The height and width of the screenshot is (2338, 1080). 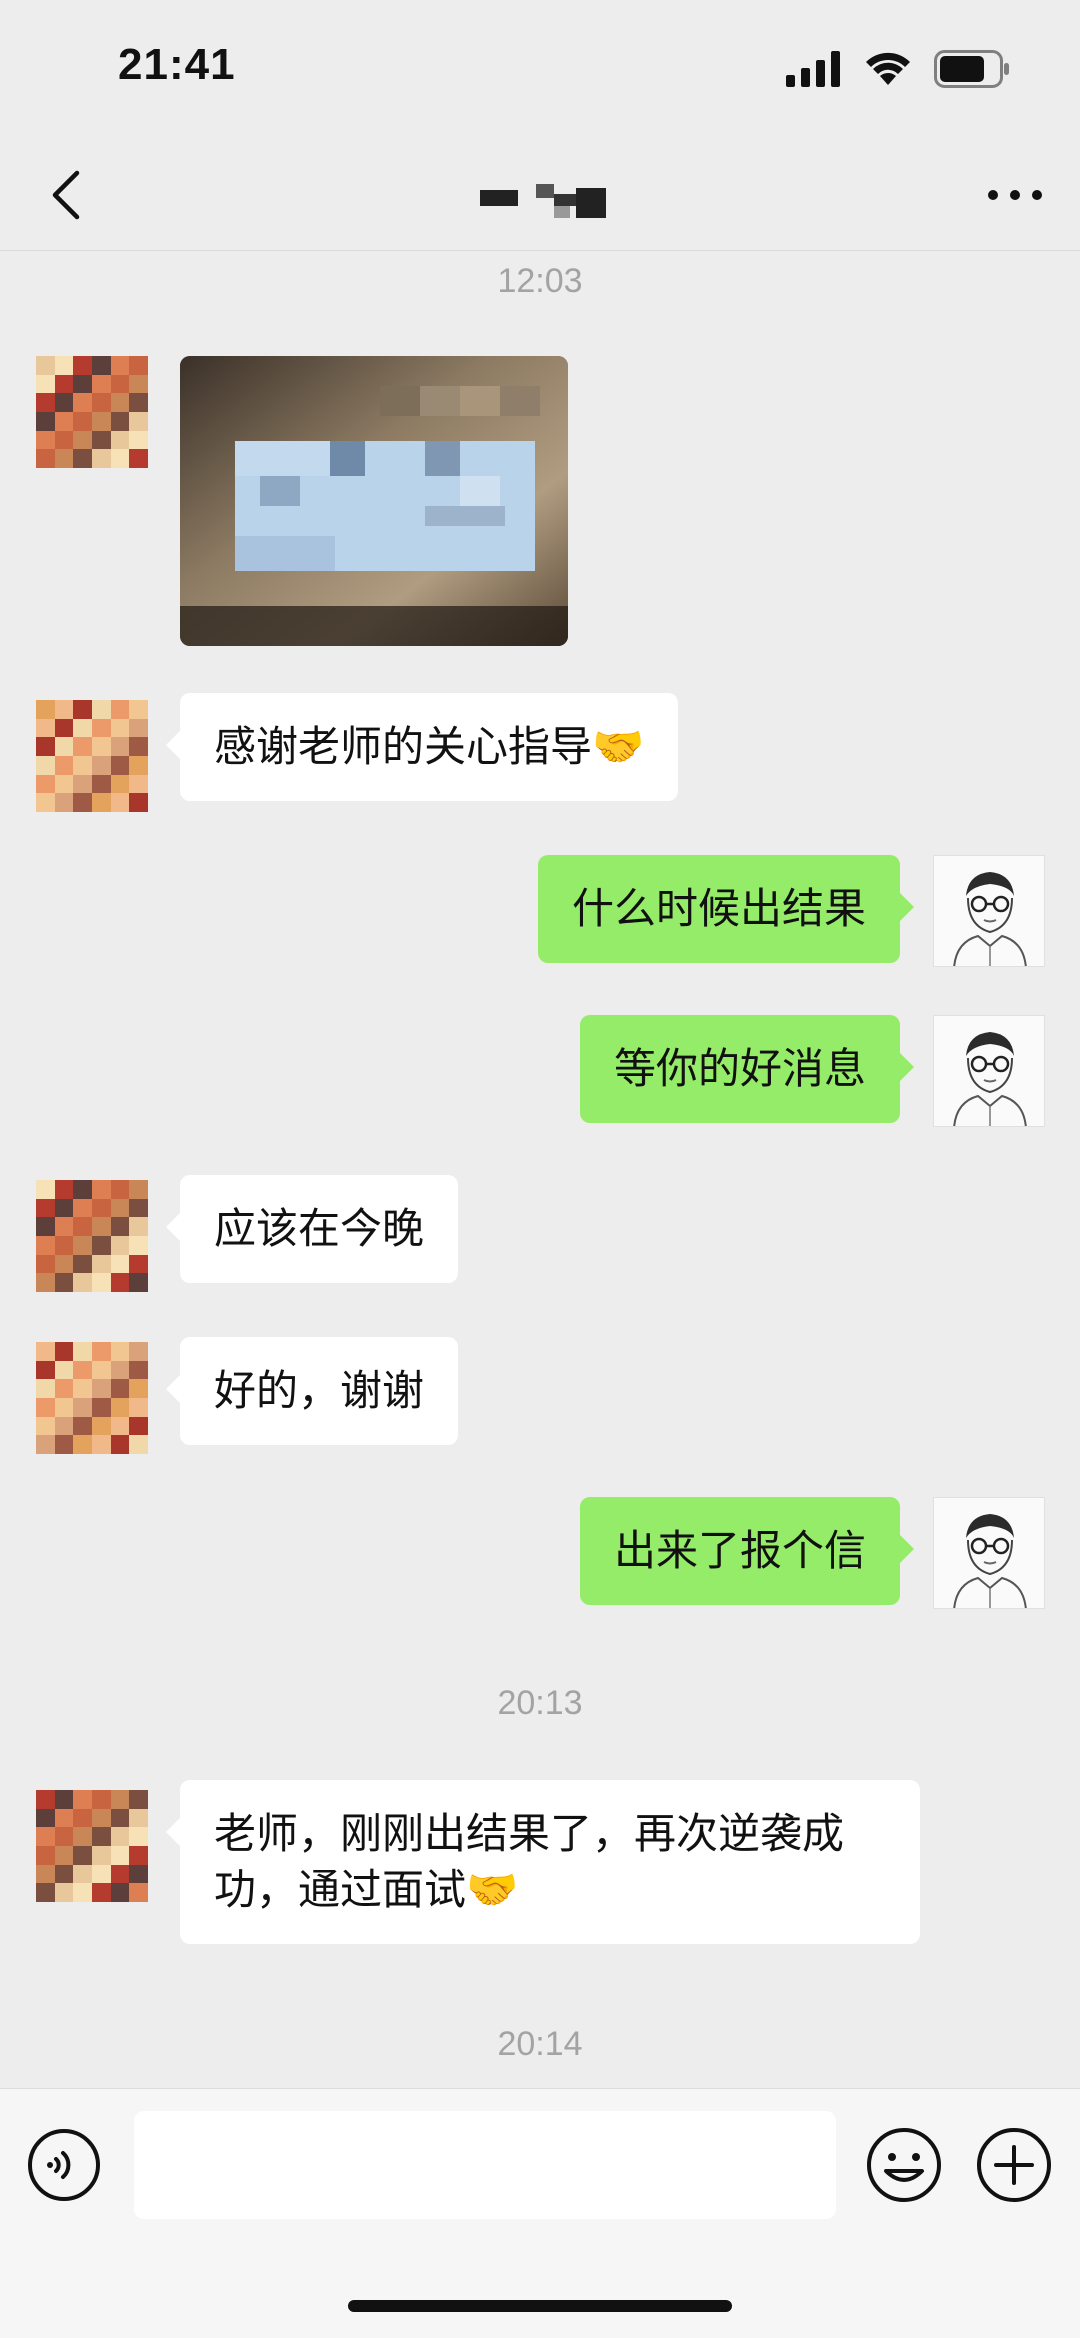 I want to click on more-functions-button, so click(x=1014, y=2165).